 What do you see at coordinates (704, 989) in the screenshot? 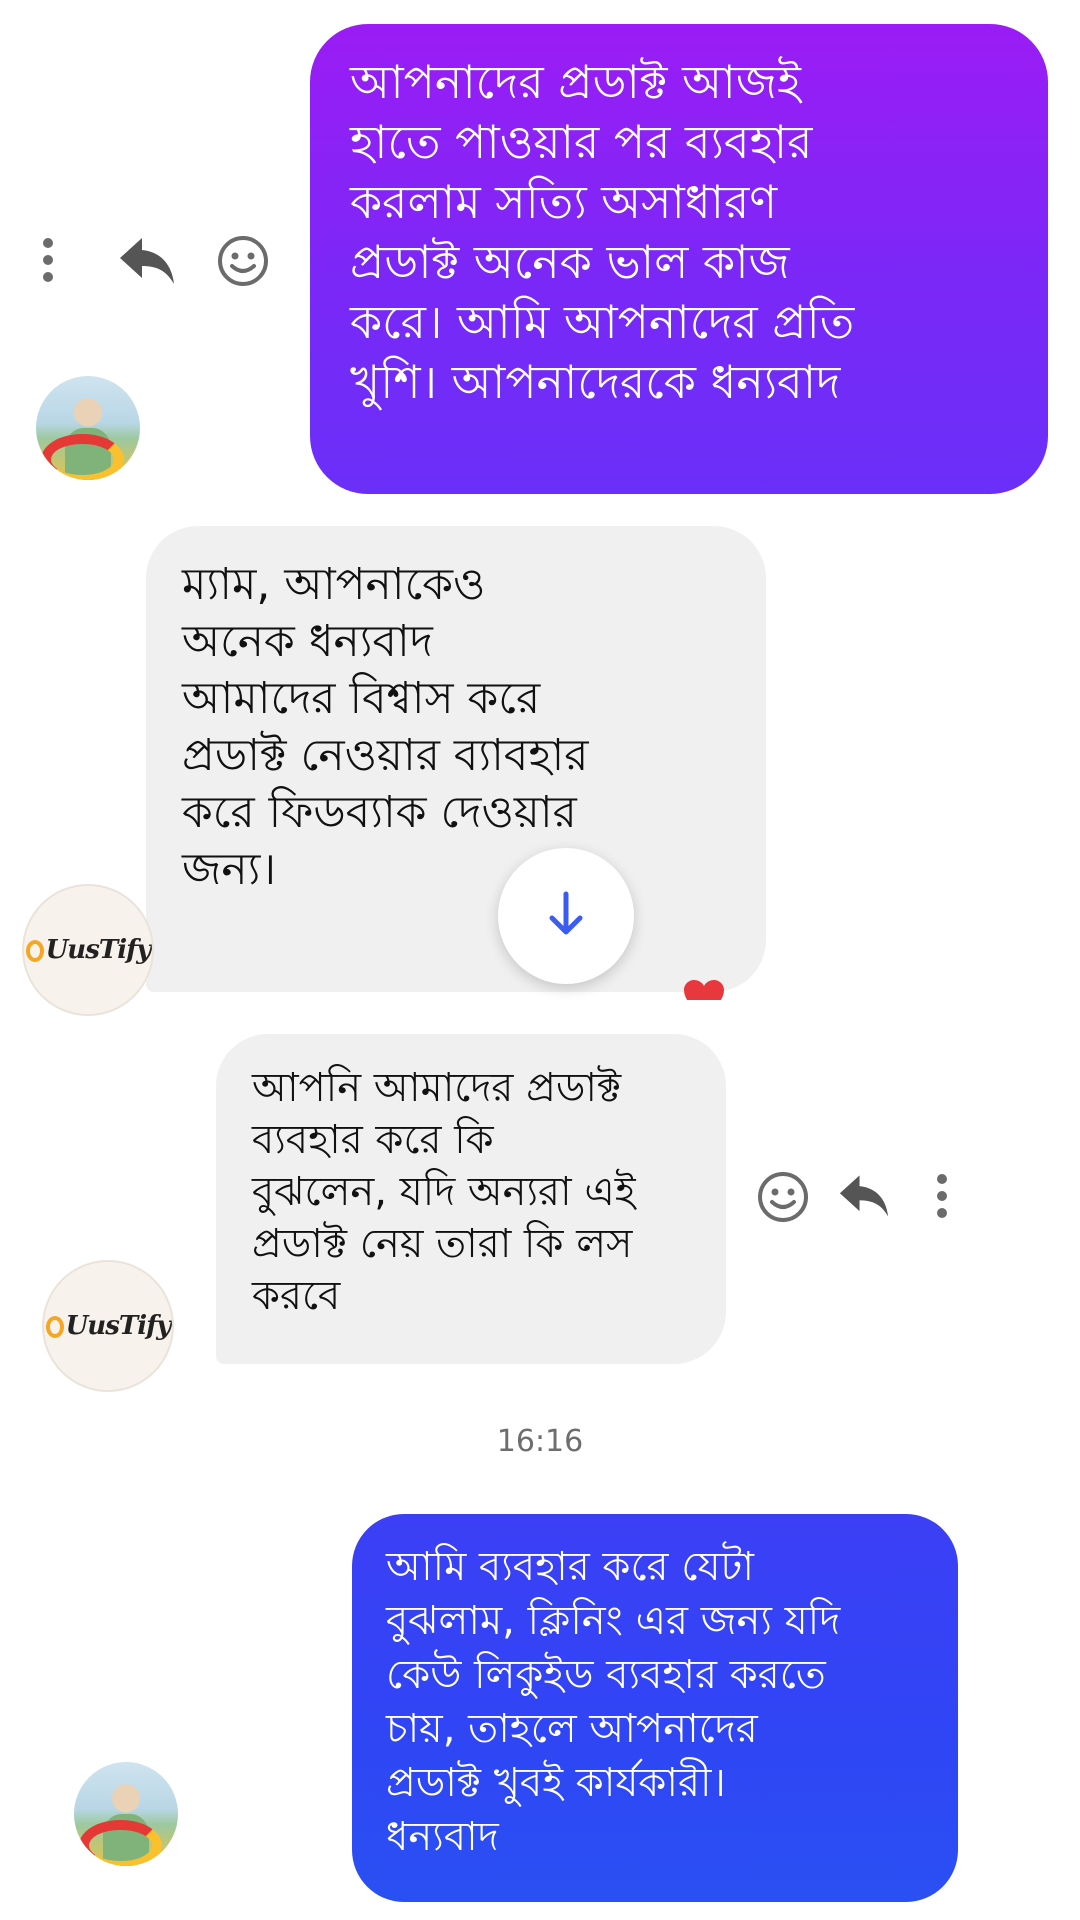
I see `heart-reaction-icon` at bounding box center [704, 989].